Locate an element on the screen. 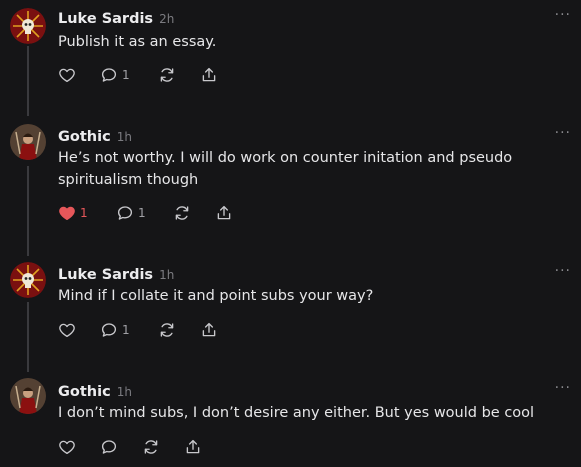 The width and height of the screenshot is (581, 467). like-count: 1 is located at coordinates (84, 213).